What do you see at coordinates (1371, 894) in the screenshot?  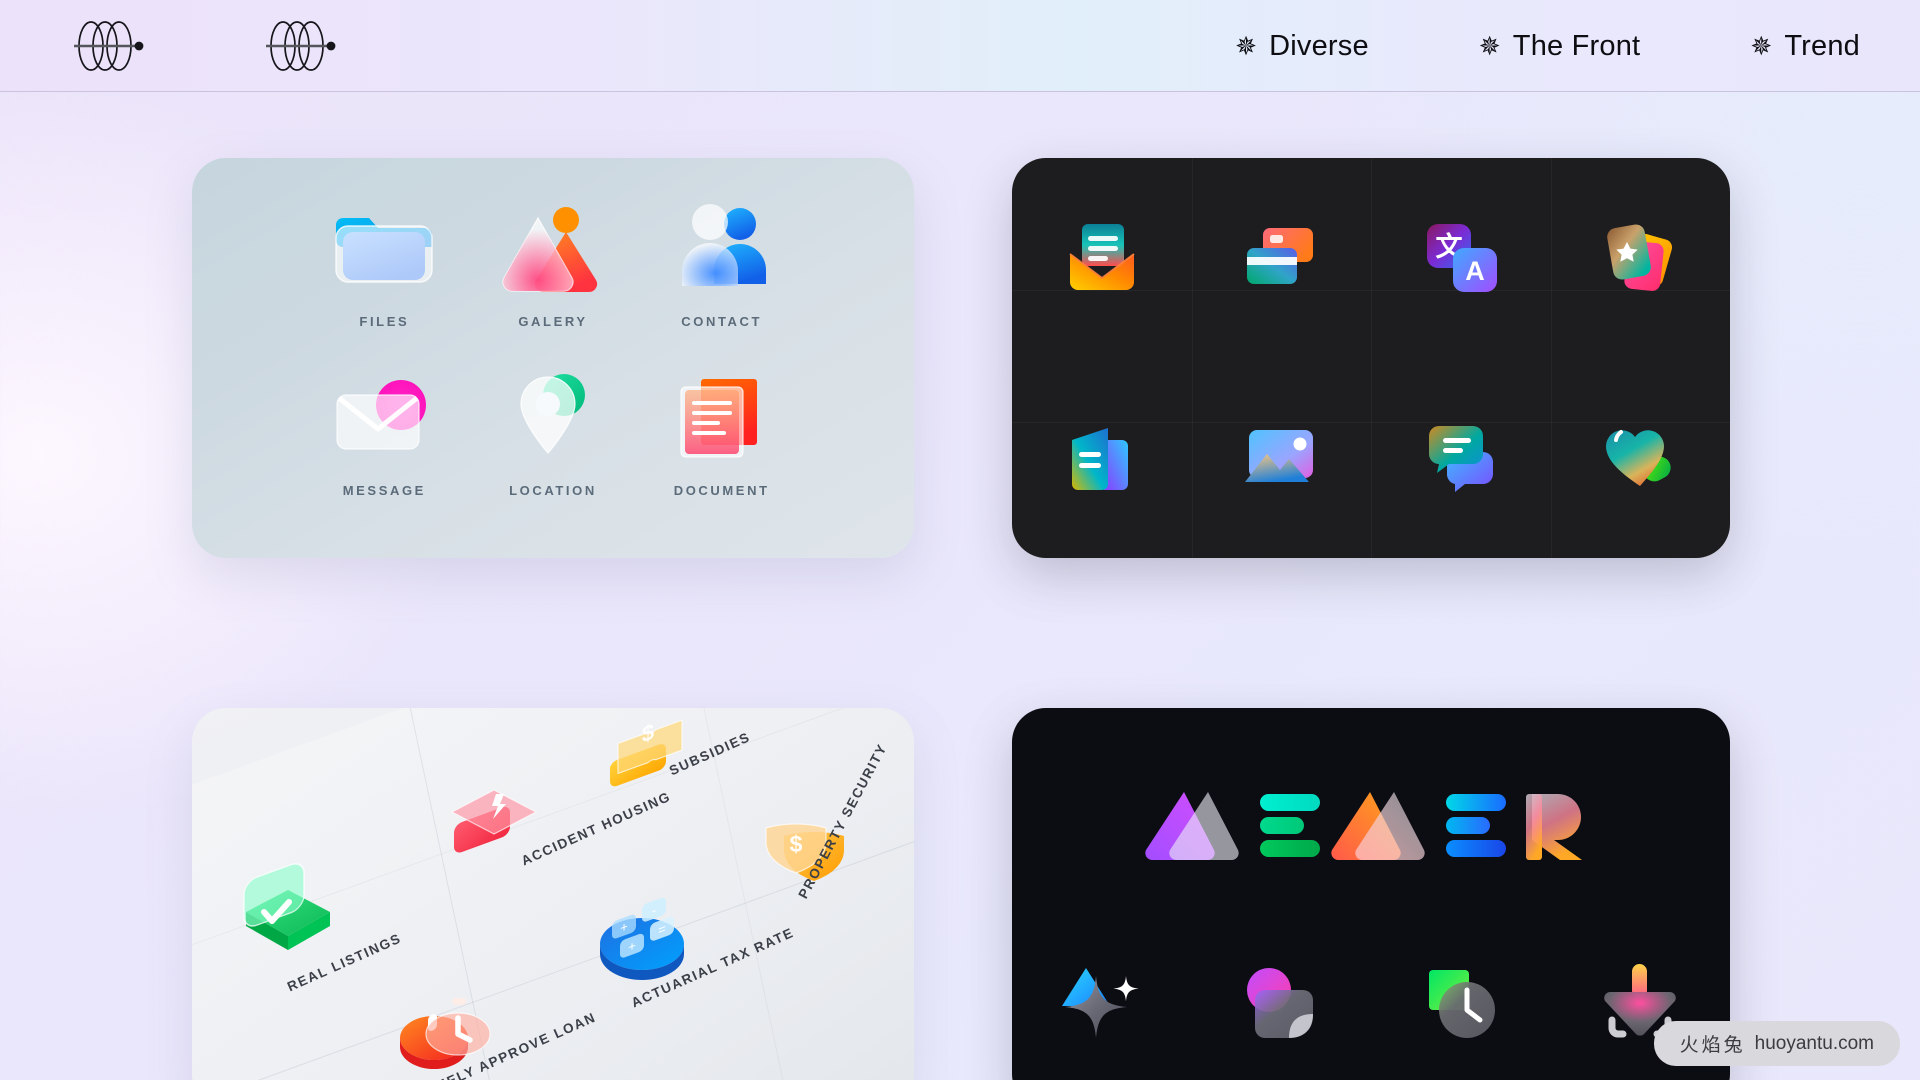 I see `dark-brand-card` at bounding box center [1371, 894].